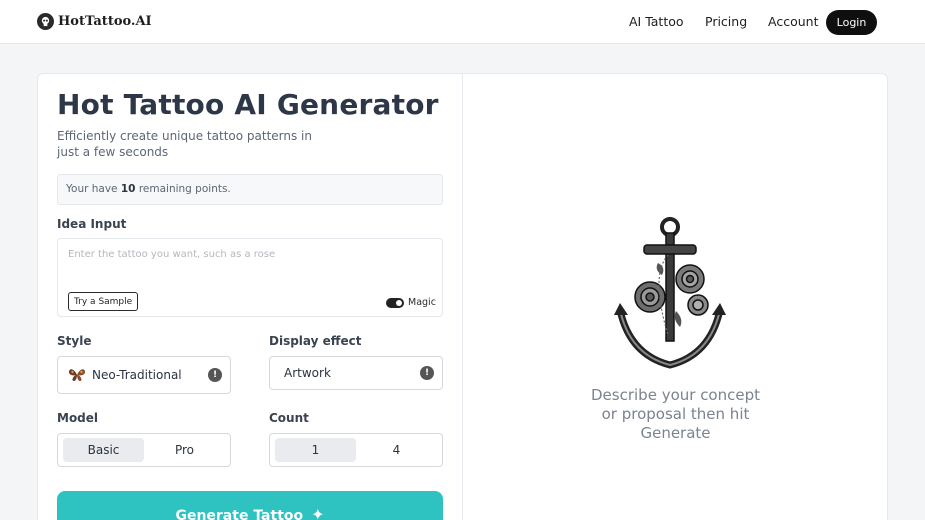 Image resolution: width=925 pixels, height=520 pixels. What do you see at coordinates (656, 21) in the screenshot?
I see `nav-ai-tattoo: AI Tattoo` at bounding box center [656, 21].